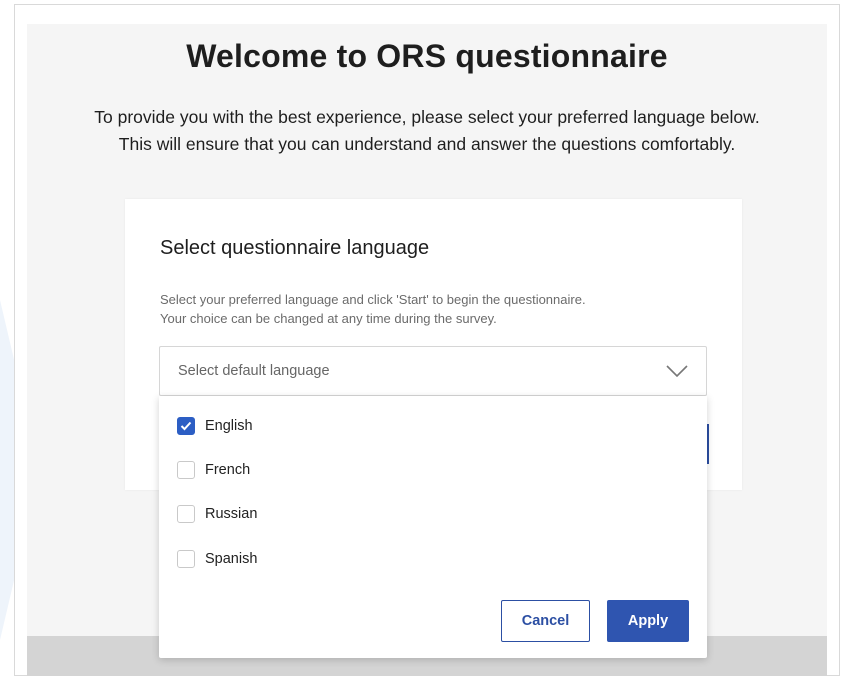 The width and height of the screenshot is (854, 676). Describe the element at coordinates (433, 371) in the screenshot. I see `language-select: Select default language` at that location.